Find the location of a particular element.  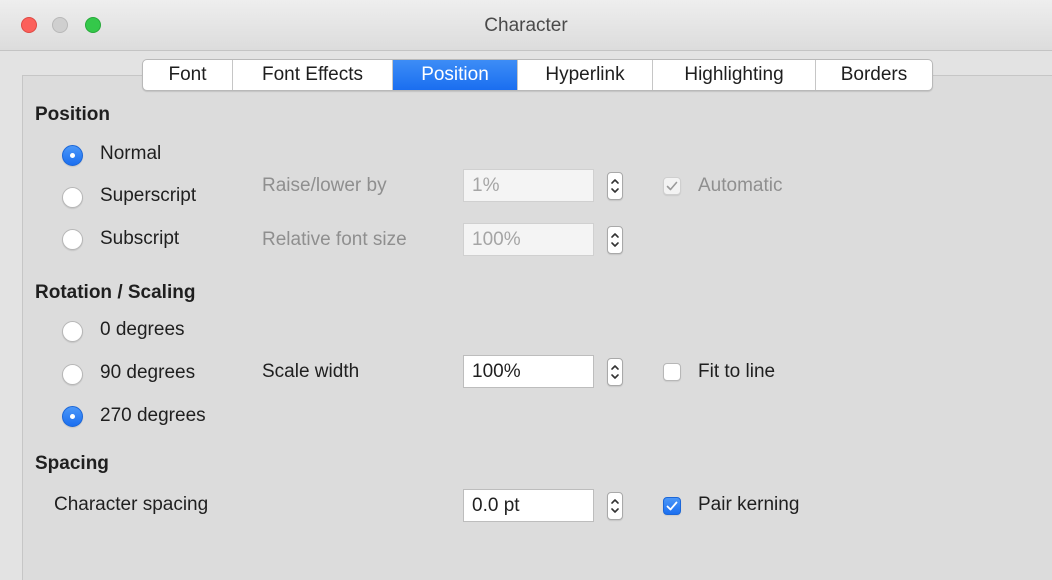

radio-superscript-label: Superscript is located at coordinates (148, 195).